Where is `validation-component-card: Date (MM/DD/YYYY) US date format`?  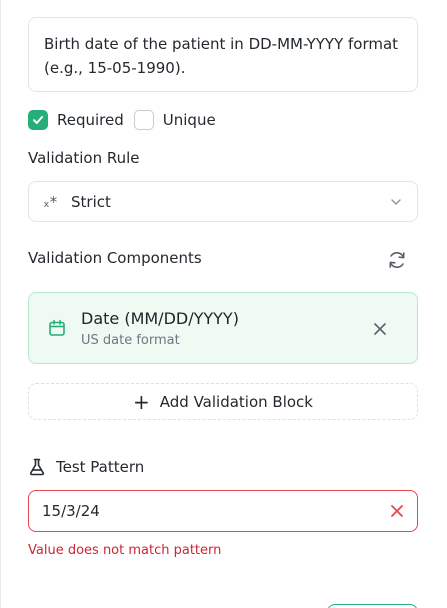
validation-component-card: Date (MM/DD/YYYY) US date format is located at coordinates (223, 328).